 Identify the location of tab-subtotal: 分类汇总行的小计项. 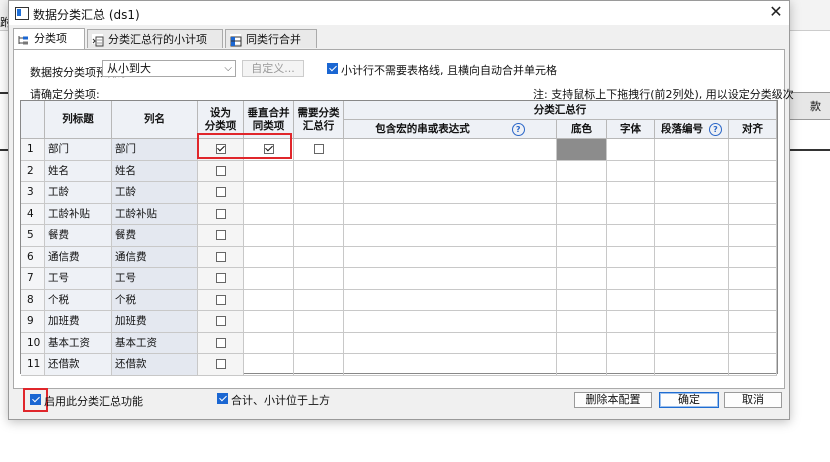
(155, 38).